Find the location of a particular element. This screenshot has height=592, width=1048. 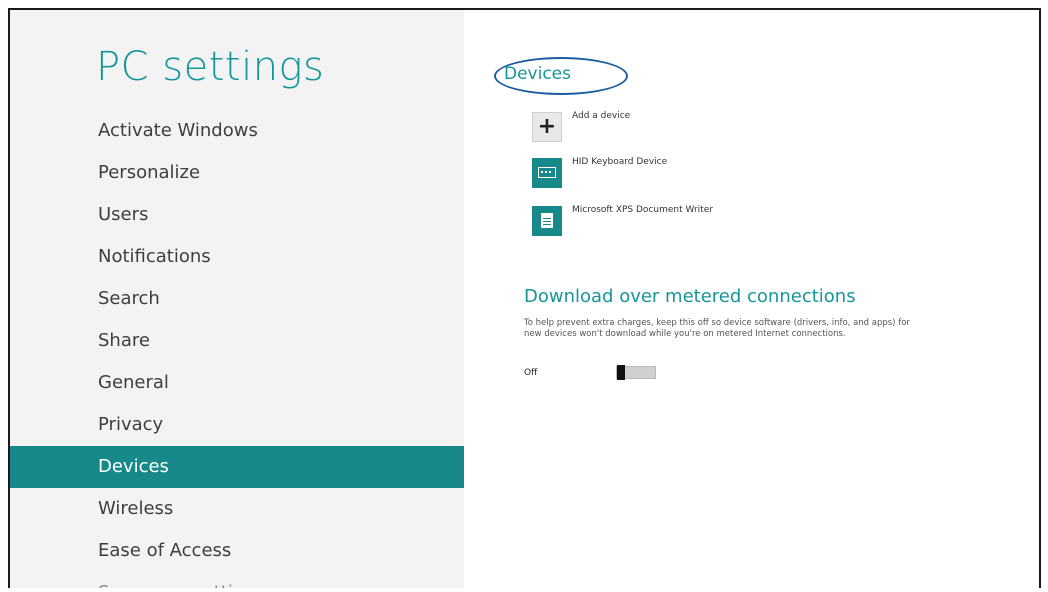

toggle-thumb is located at coordinates (621, 372).